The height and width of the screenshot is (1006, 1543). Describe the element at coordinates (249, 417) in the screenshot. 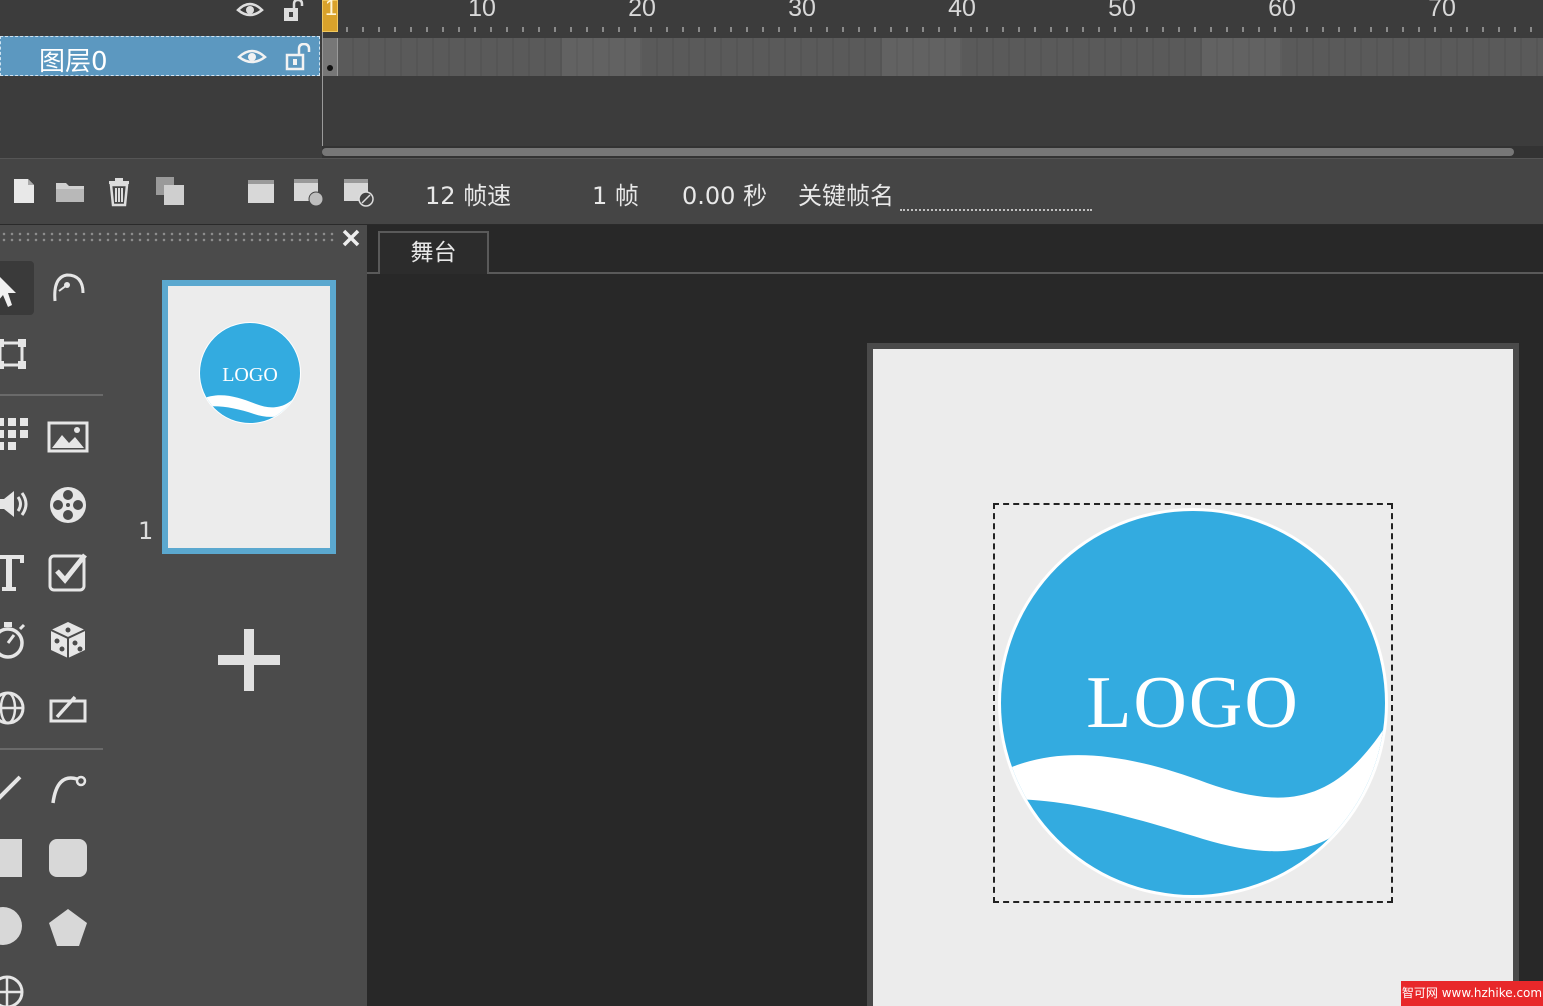

I see `page-thumbnail: LOGO` at that location.